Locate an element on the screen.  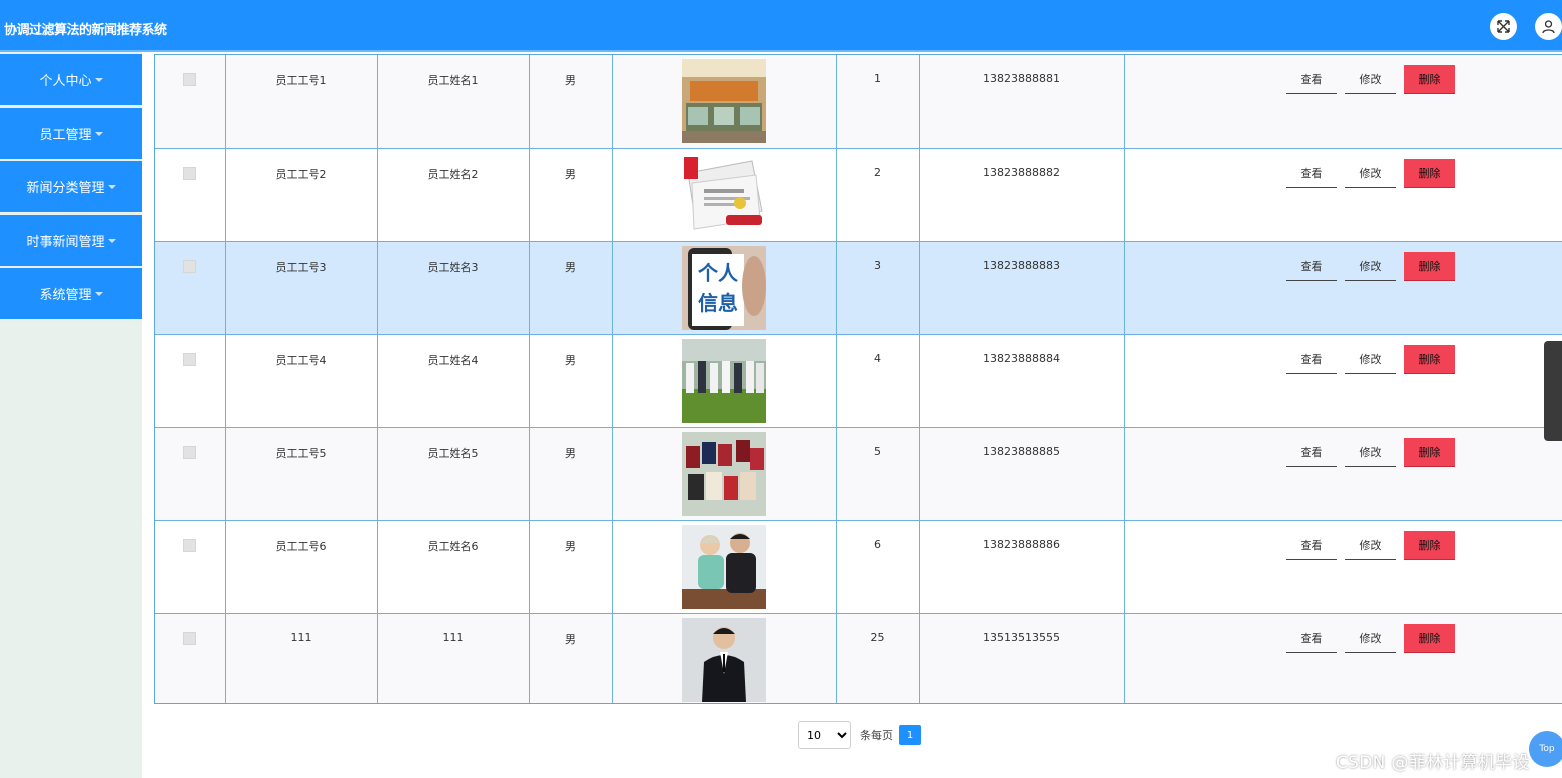
watermark: CSDN @菲林计算机毕设 is located at coordinates (1433, 763).